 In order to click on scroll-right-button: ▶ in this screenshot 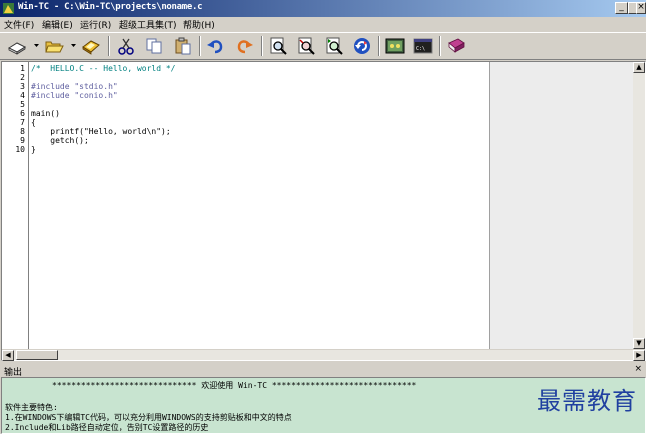, I will do `click(639, 355)`.